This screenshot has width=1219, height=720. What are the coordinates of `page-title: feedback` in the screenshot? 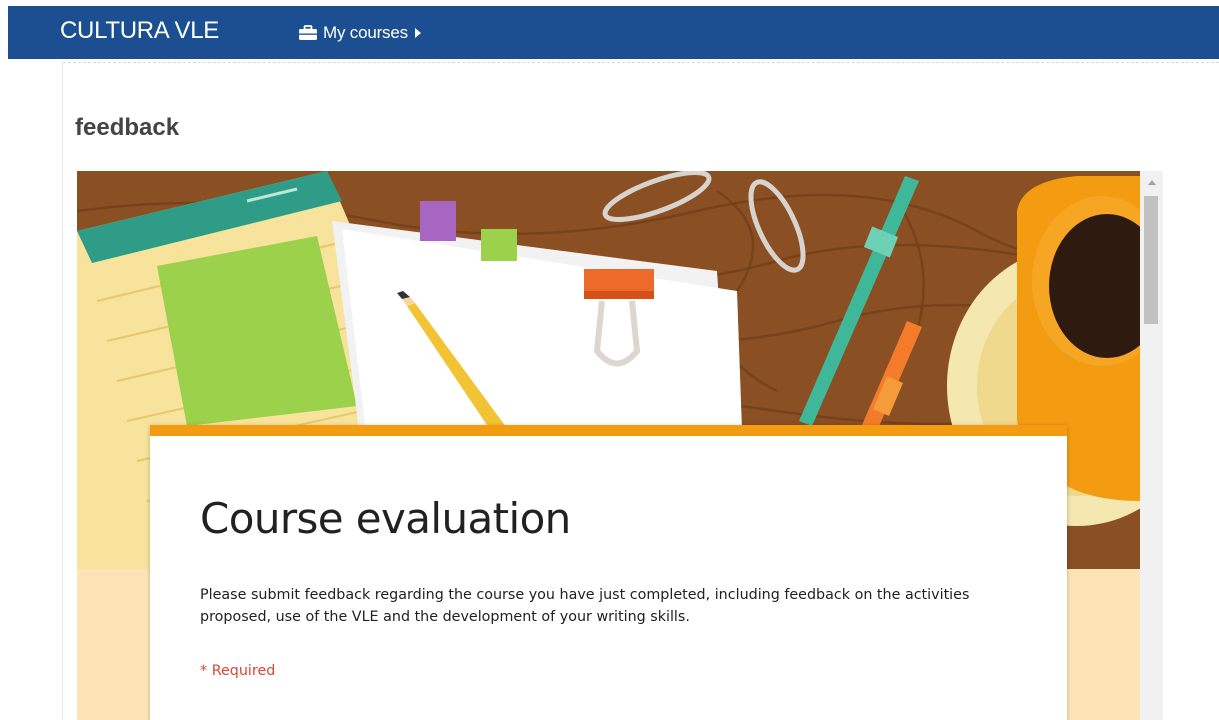 It's located at (127, 127).